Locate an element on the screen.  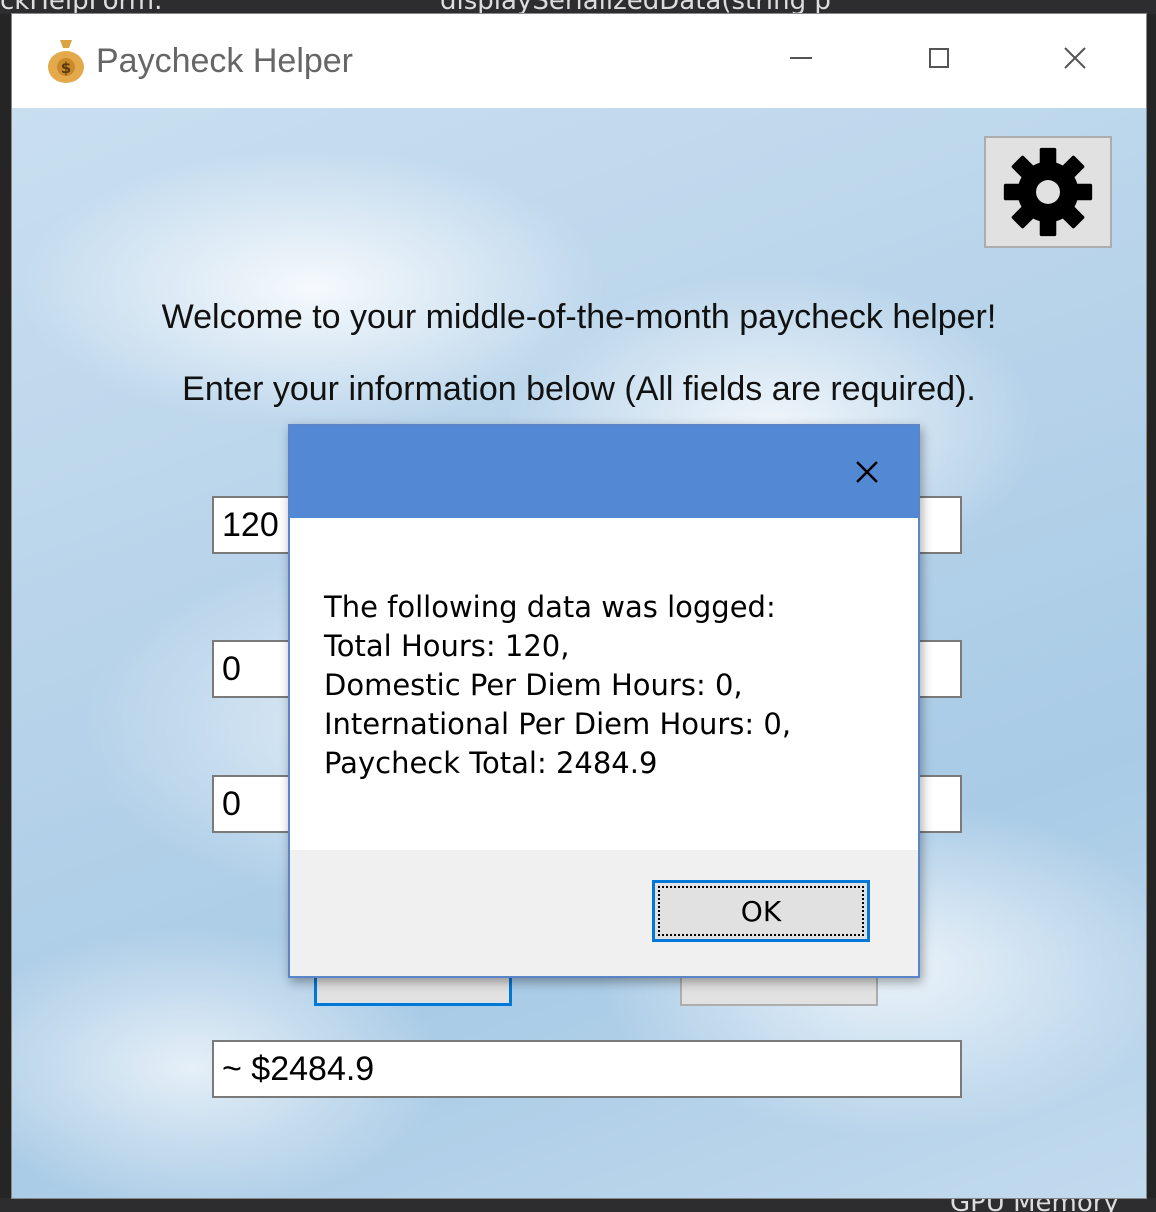
ide-code-fragment: displaySerializedData(string p is located at coordinates (635, 7).